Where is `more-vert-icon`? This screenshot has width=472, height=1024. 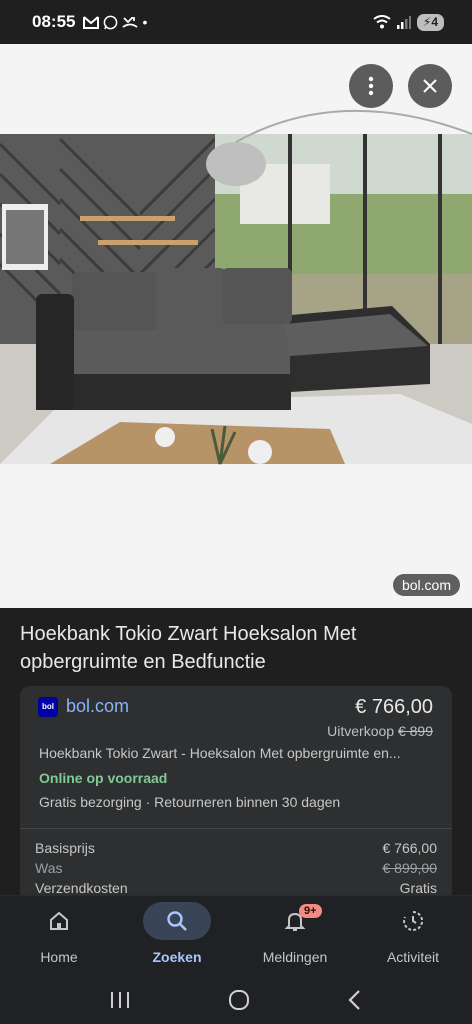 more-vert-icon is located at coordinates (371, 86).